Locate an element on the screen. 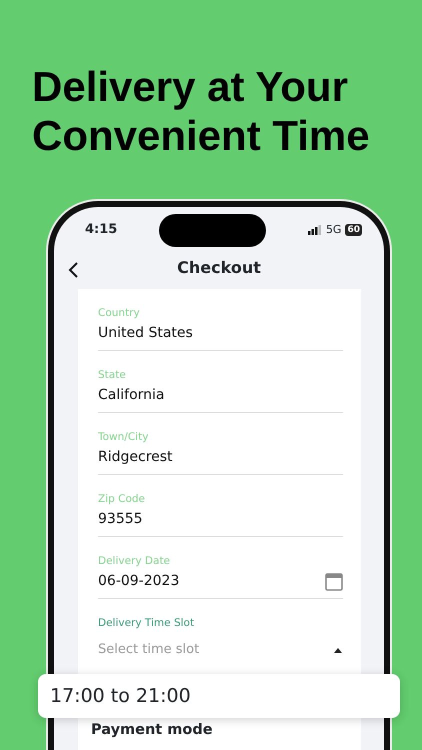 The image size is (422, 750). status-time: 4:15 is located at coordinates (101, 230).